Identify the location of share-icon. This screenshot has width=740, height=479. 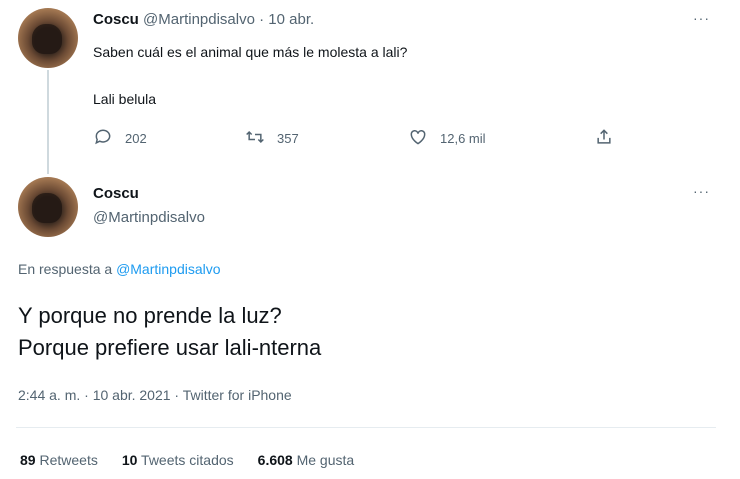
(604, 138).